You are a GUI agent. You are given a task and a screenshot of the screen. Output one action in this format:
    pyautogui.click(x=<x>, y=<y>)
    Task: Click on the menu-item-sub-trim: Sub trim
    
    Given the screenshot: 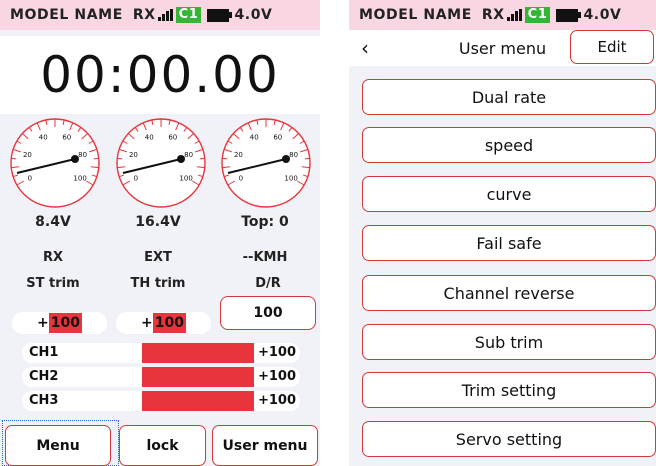 What is the action you would take?
    pyautogui.click(x=509, y=342)
    